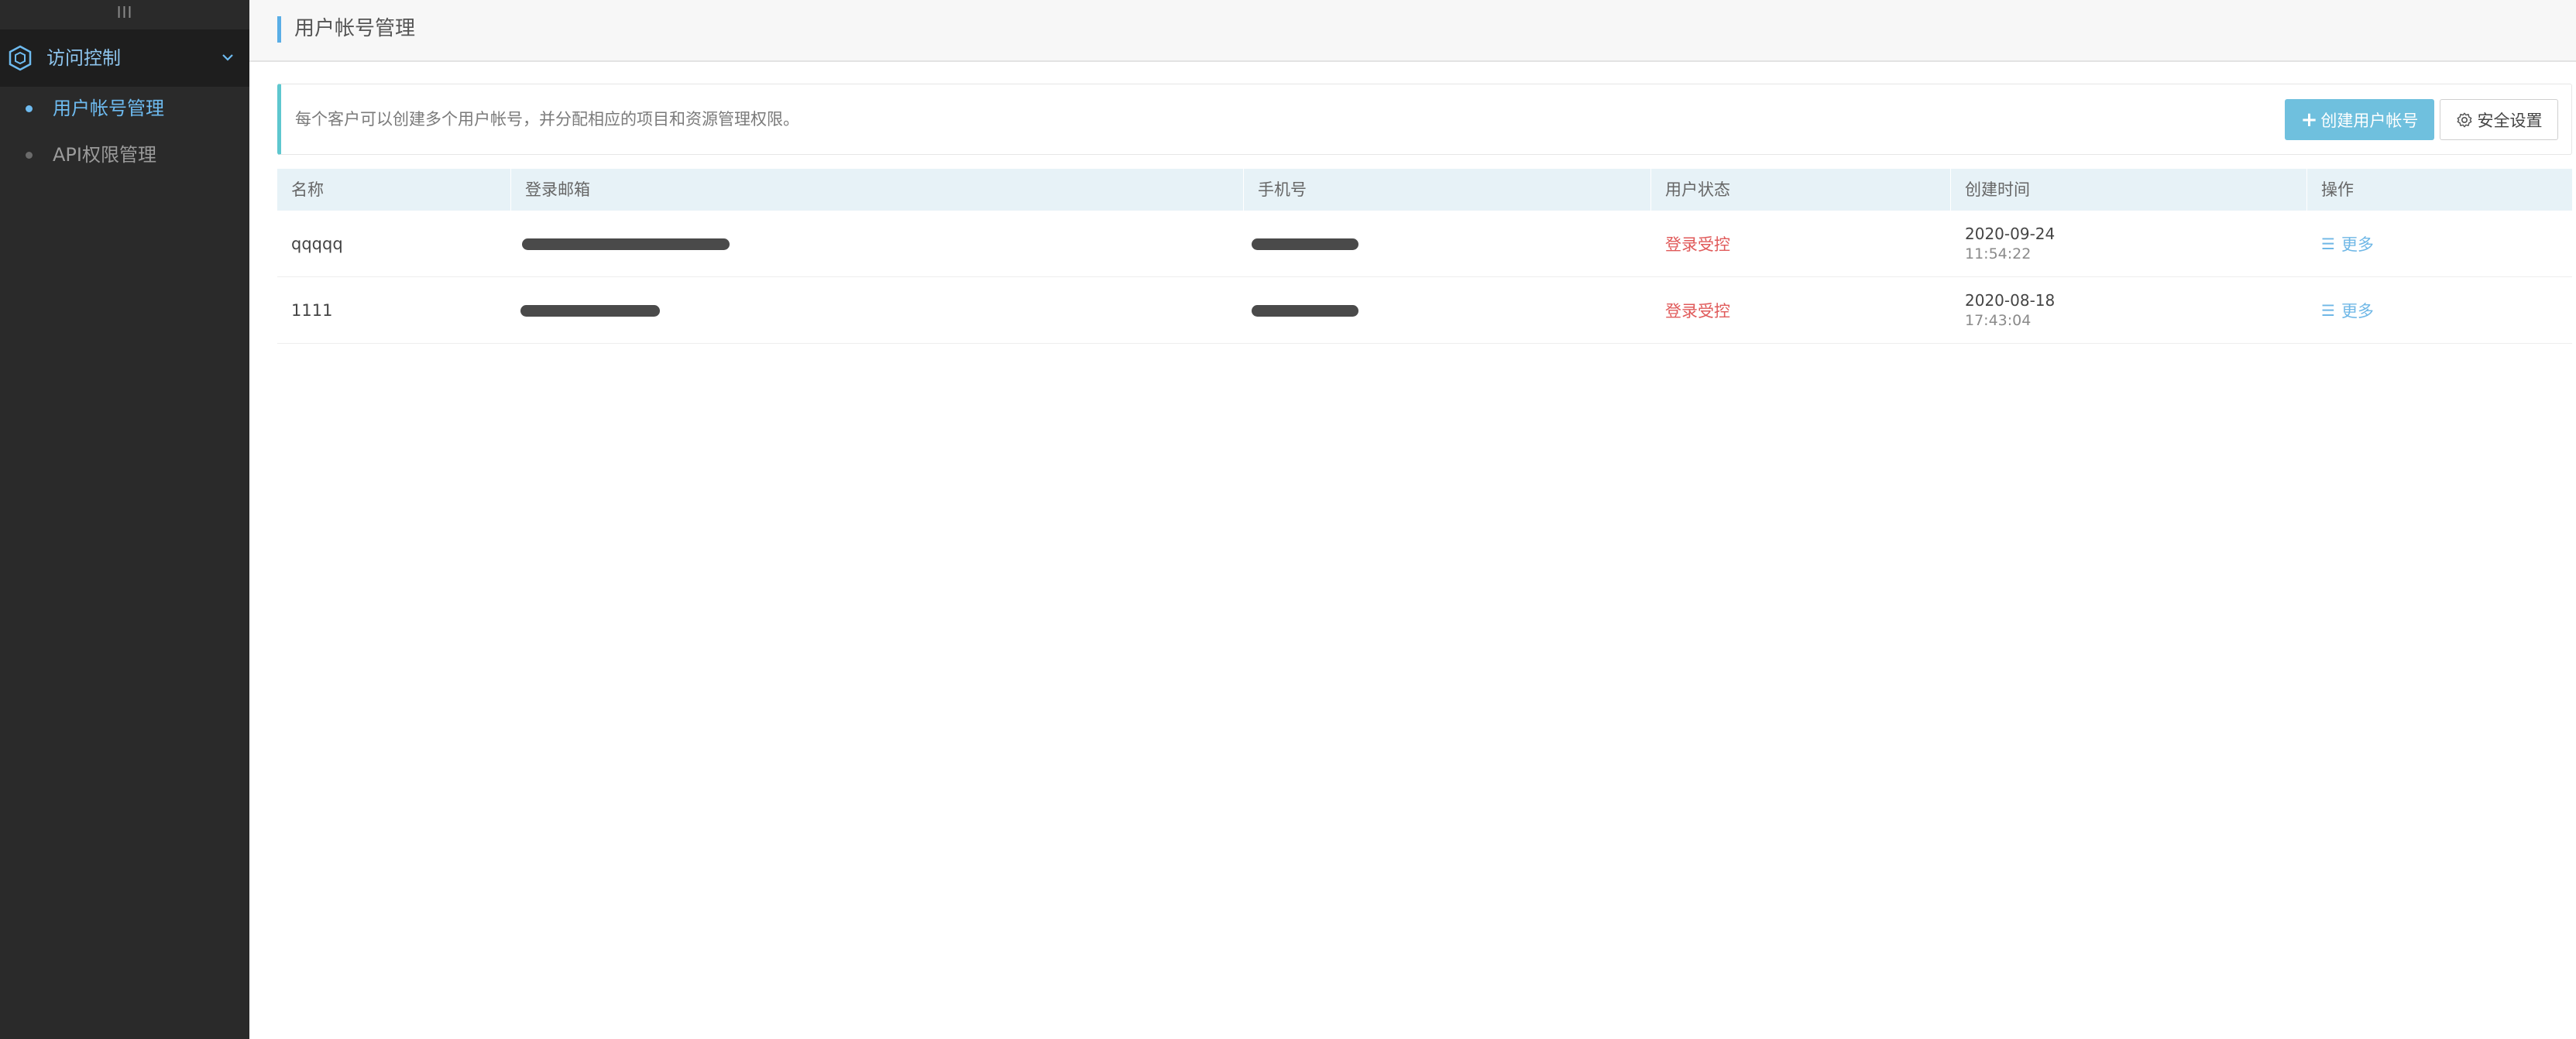 This screenshot has height=1039, width=2576. What do you see at coordinates (1999, 253) in the screenshot?
I see `created-clock: 11:54:22` at bounding box center [1999, 253].